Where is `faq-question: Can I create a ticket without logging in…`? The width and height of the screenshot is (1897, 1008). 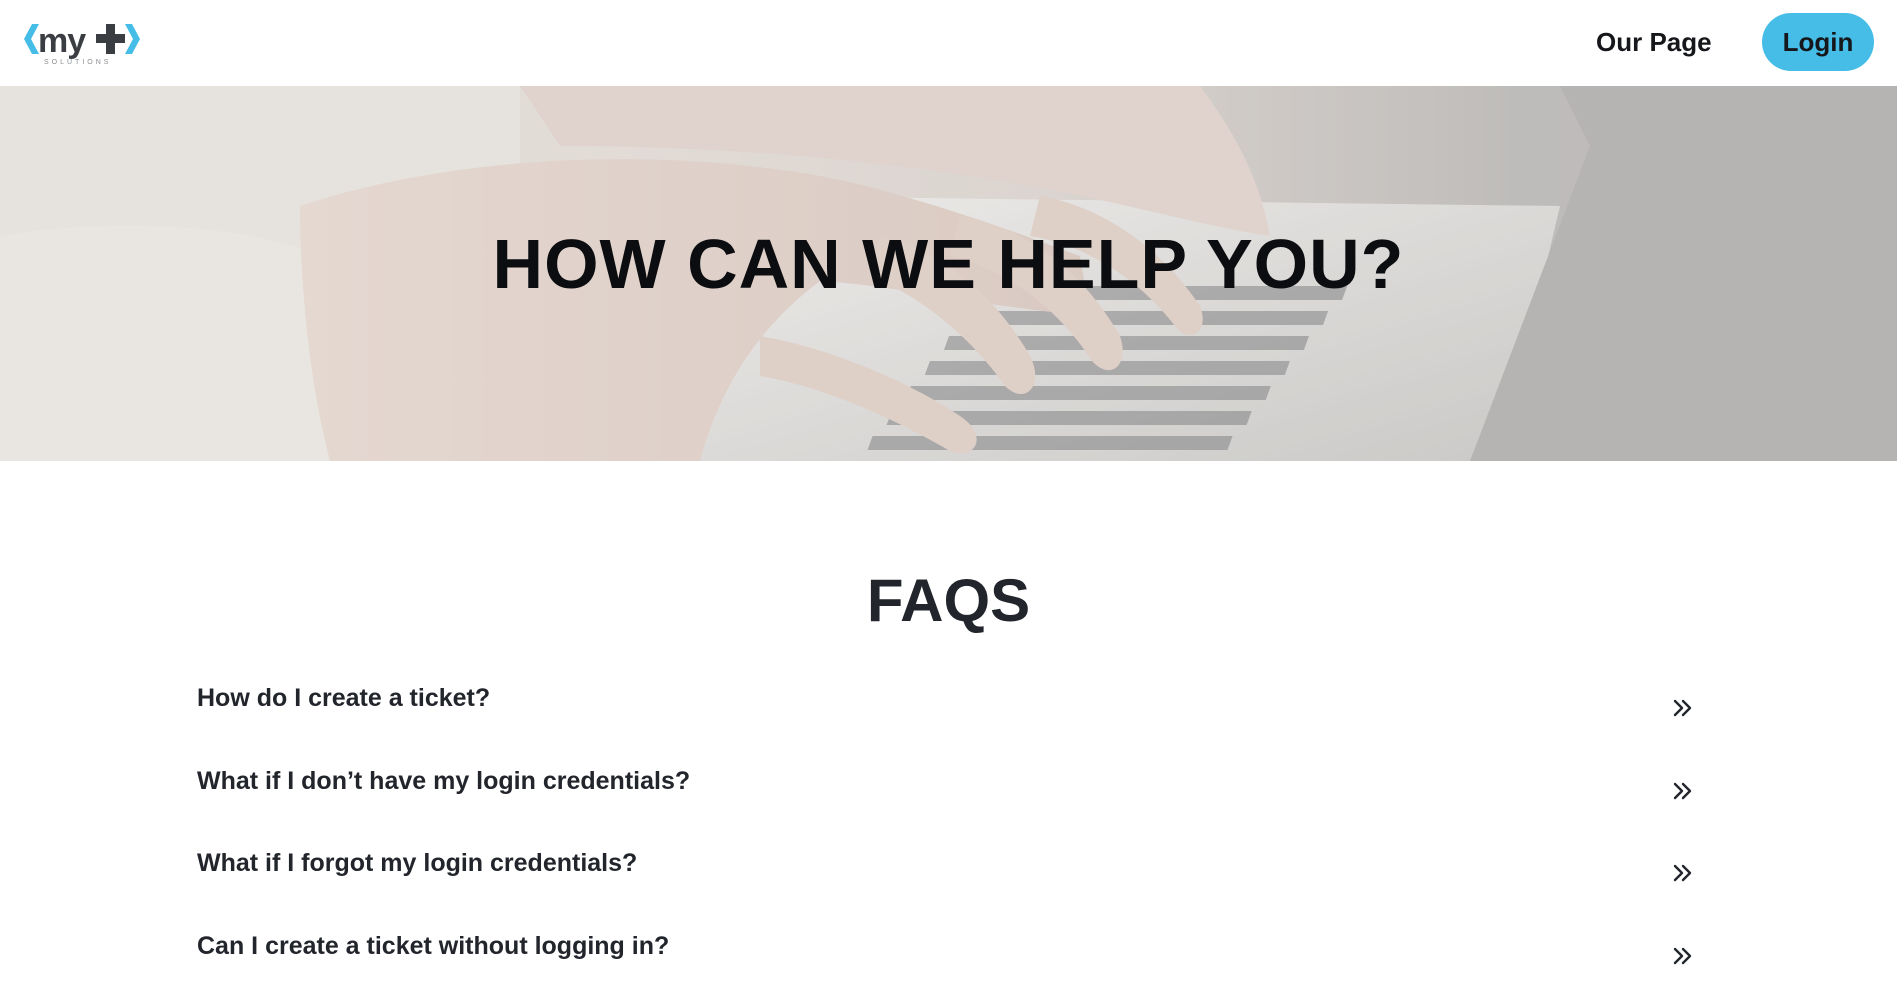 faq-question: Can I create a ticket without logging in… is located at coordinates (433, 946).